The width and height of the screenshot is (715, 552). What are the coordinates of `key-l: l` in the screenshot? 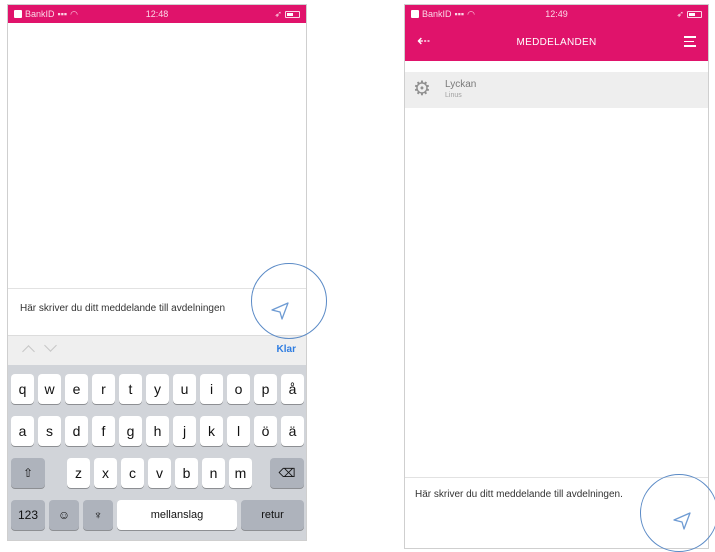 It's located at (238, 431).